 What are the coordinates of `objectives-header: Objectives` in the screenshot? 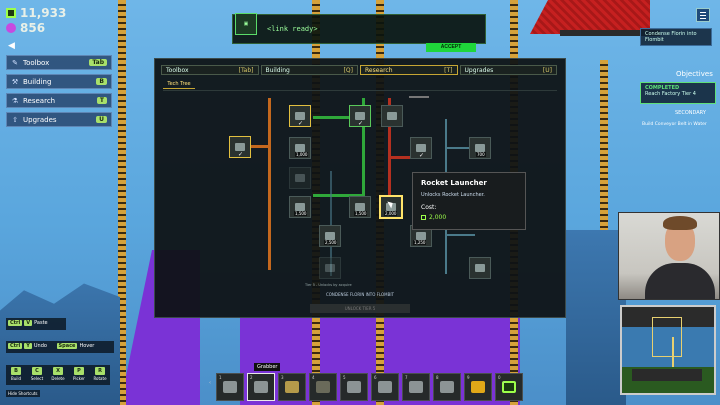 It's located at (694, 74).